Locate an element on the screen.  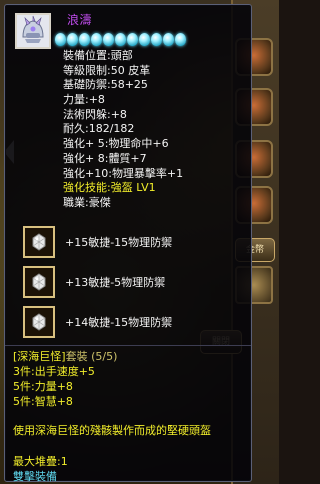
set-bonus-section: [深海巨怪]套裝 (5/5) 3件:出手速度+5 5件:力量+8 5件:智慧+8 is located at coordinates (65, 379).